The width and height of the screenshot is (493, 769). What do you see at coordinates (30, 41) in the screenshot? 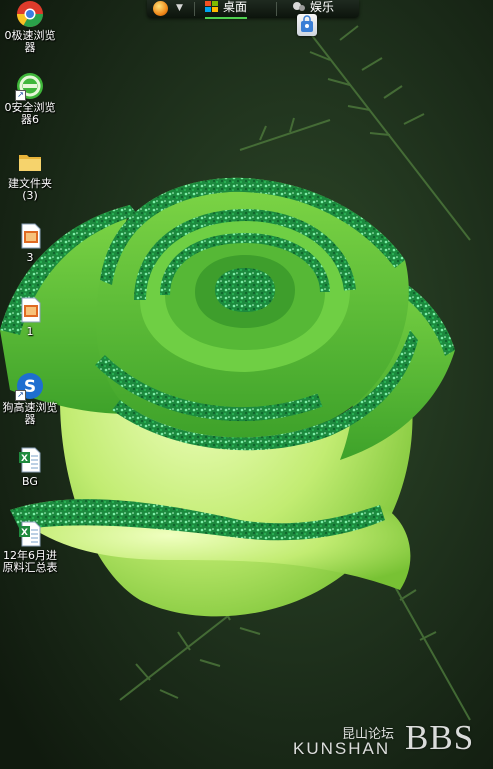
I see `desktop-icon-label: 0极速浏览 器` at bounding box center [30, 41].